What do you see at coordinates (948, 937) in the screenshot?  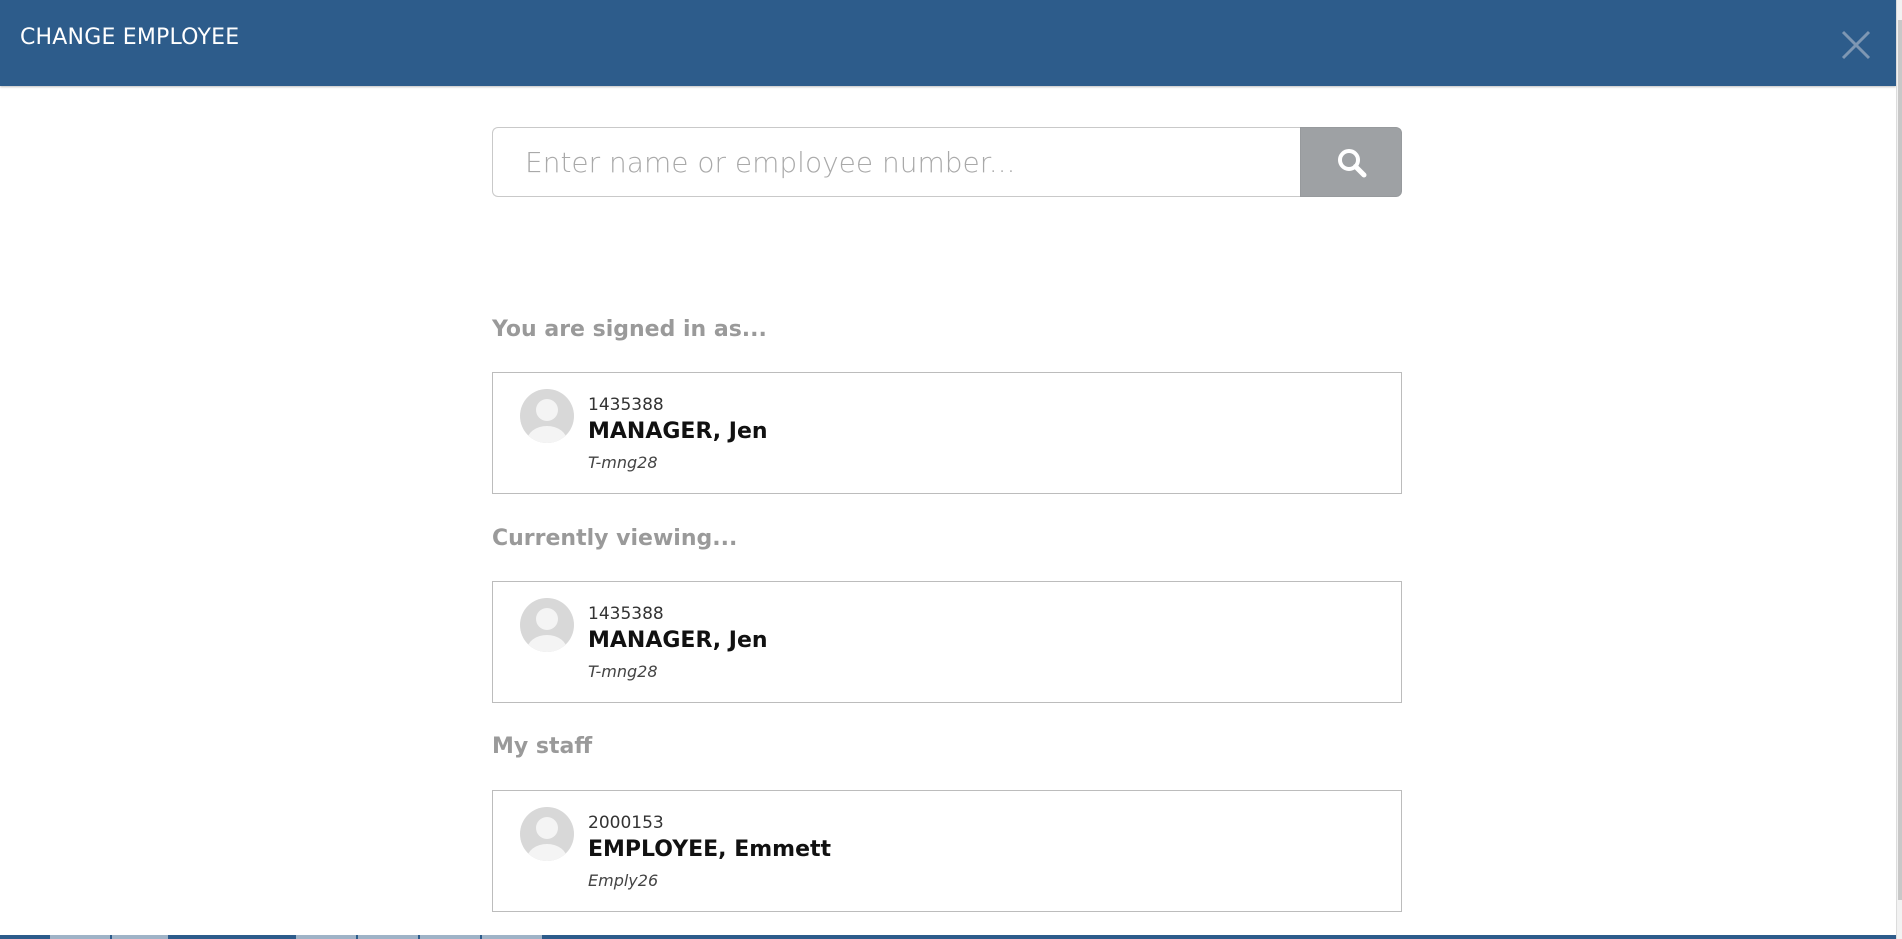 I see `bottom-taskbar-strip` at bounding box center [948, 937].